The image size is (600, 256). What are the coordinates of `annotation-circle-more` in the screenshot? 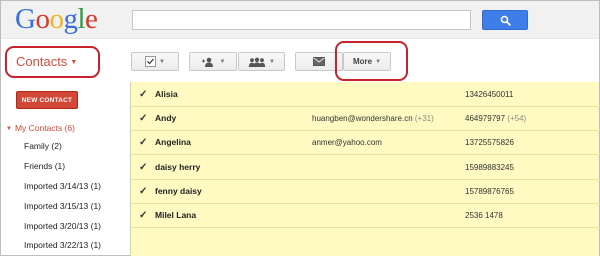 It's located at (371, 61).